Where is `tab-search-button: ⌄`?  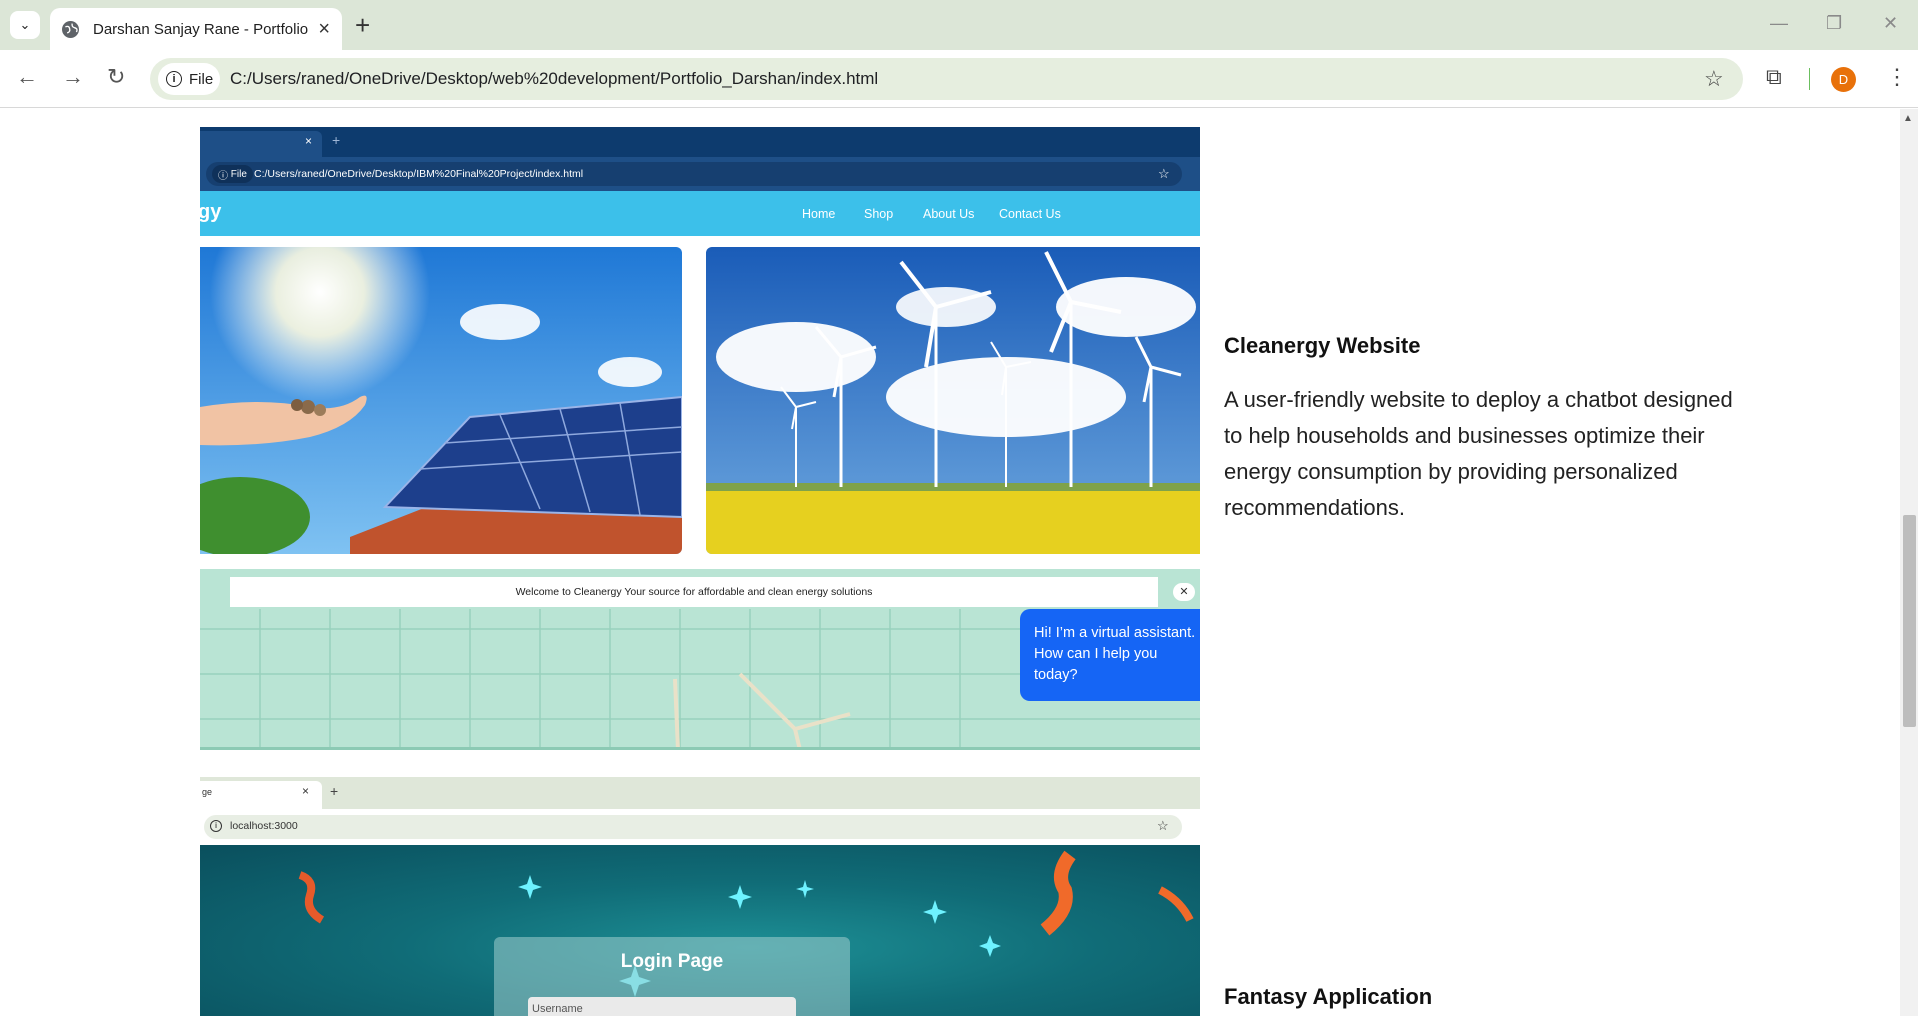 tab-search-button: ⌄ is located at coordinates (25, 25).